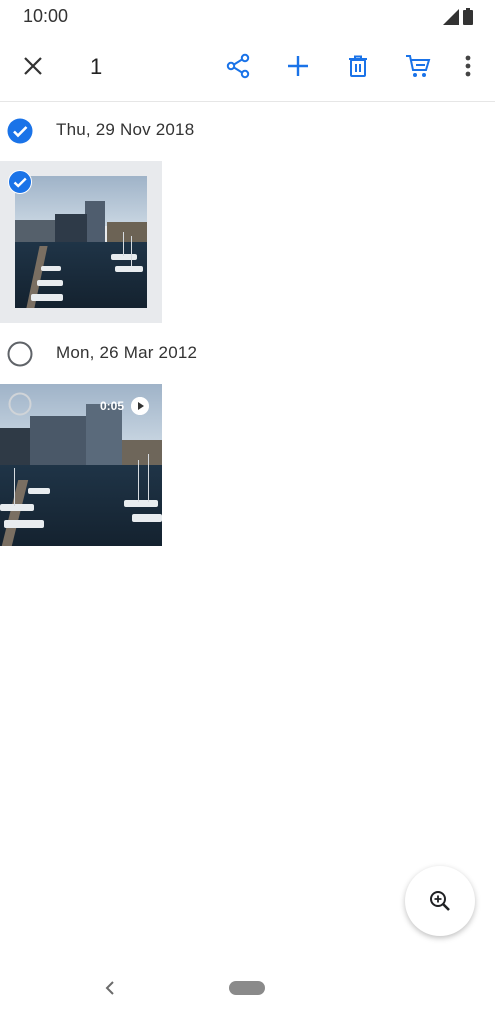  I want to click on selection-action-bar: 1, so click(247, 66).